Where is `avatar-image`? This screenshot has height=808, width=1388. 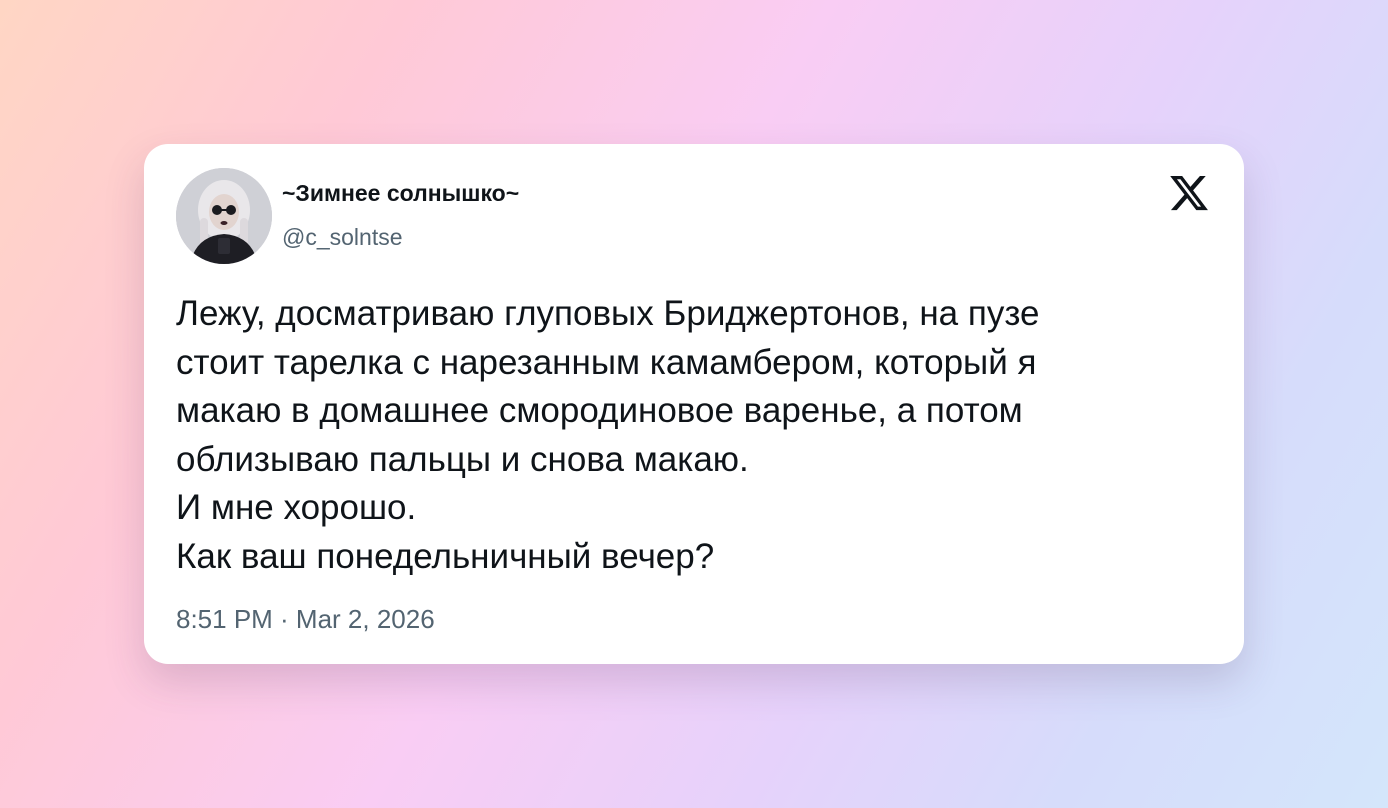 avatar-image is located at coordinates (224, 216).